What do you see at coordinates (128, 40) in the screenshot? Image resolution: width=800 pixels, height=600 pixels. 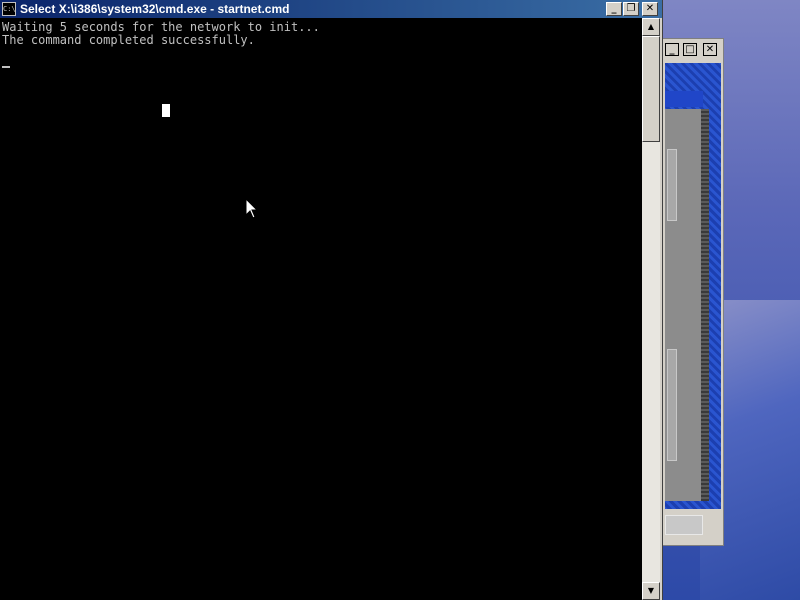 I see `console-line: The command completed successfully.` at bounding box center [128, 40].